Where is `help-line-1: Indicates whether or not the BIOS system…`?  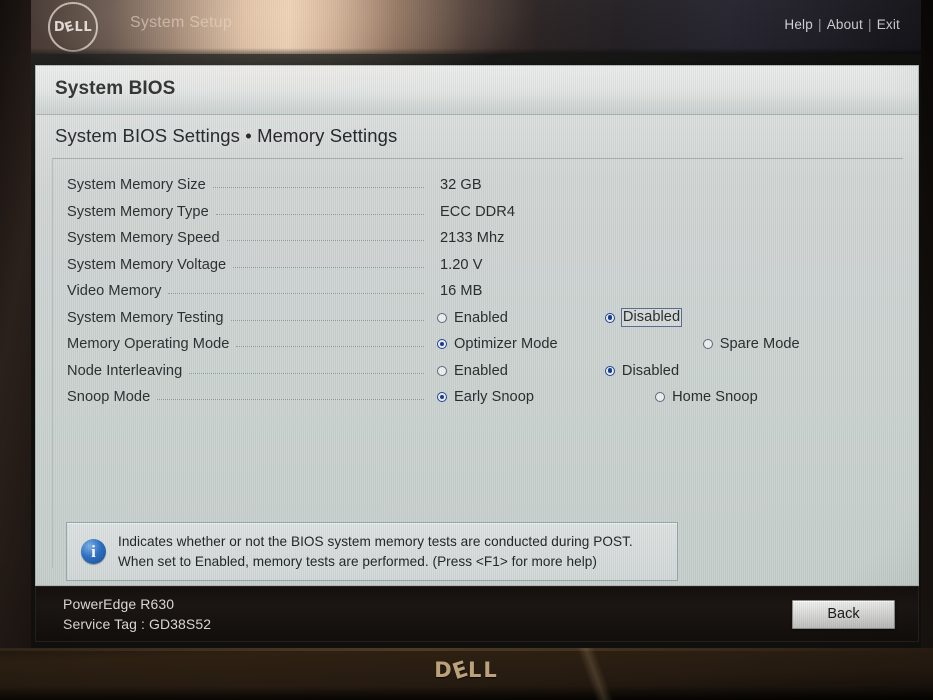 help-line-1: Indicates whether or not the BIOS system… is located at coordinates (375, 541).